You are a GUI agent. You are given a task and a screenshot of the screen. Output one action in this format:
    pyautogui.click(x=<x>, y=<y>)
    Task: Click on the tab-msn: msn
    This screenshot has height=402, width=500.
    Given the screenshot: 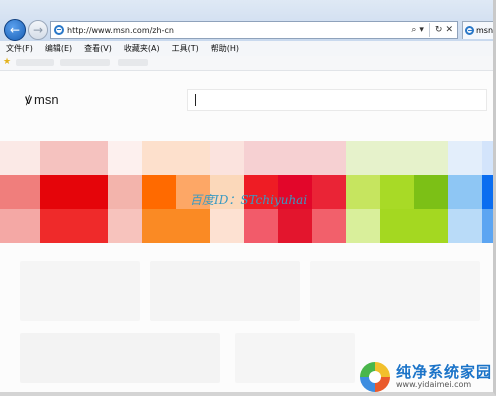 What is the action you would take?
    pyautogui.click(x=478, y=30)
    